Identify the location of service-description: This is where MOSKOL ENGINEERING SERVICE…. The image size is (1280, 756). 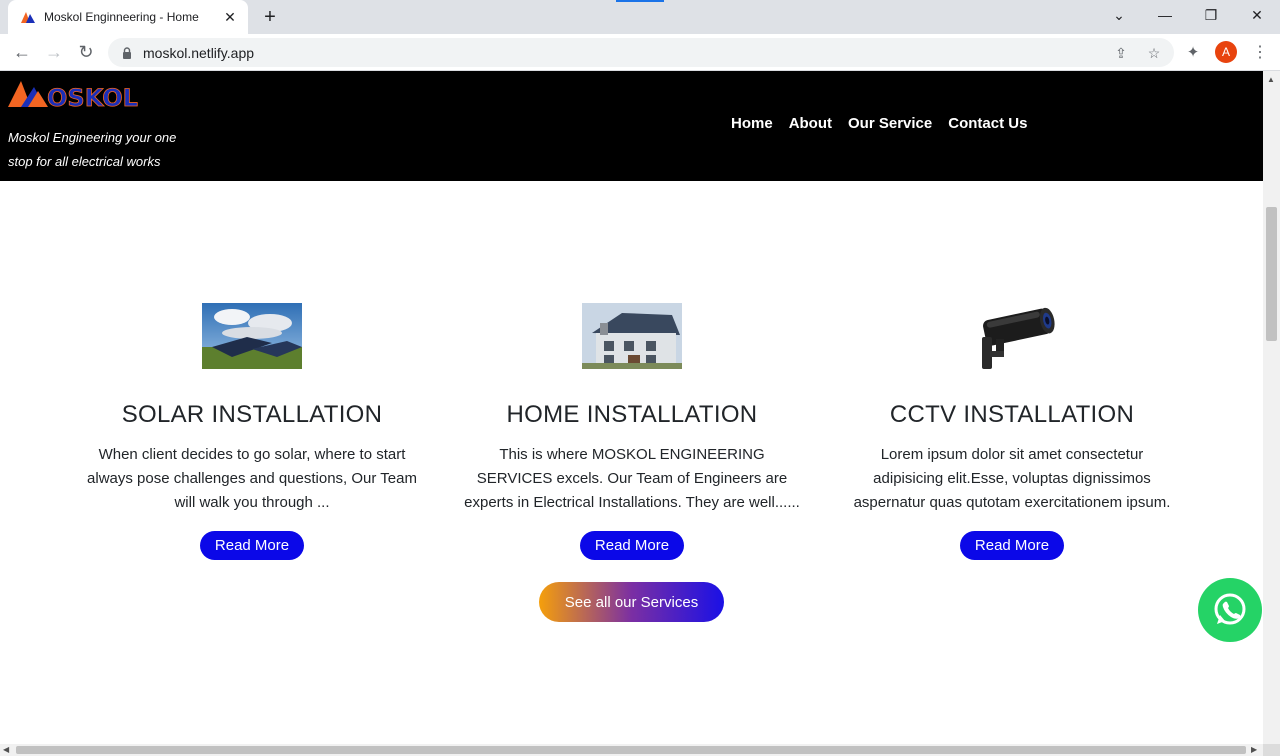
(632, 478).